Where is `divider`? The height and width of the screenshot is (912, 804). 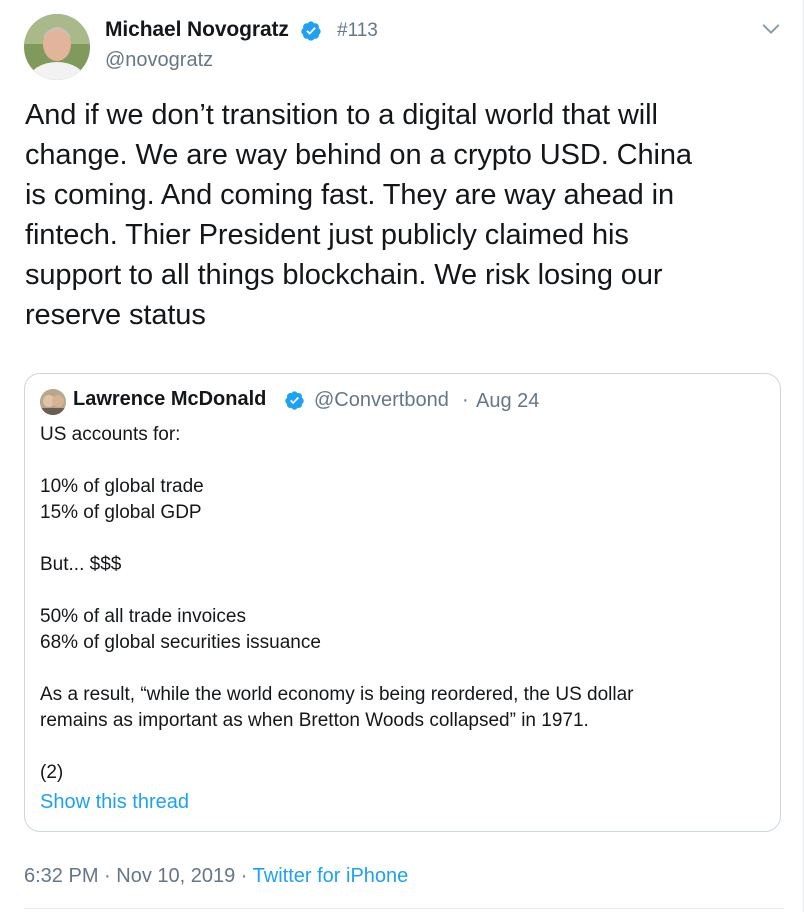
divider is located at coordinates (404, 908).